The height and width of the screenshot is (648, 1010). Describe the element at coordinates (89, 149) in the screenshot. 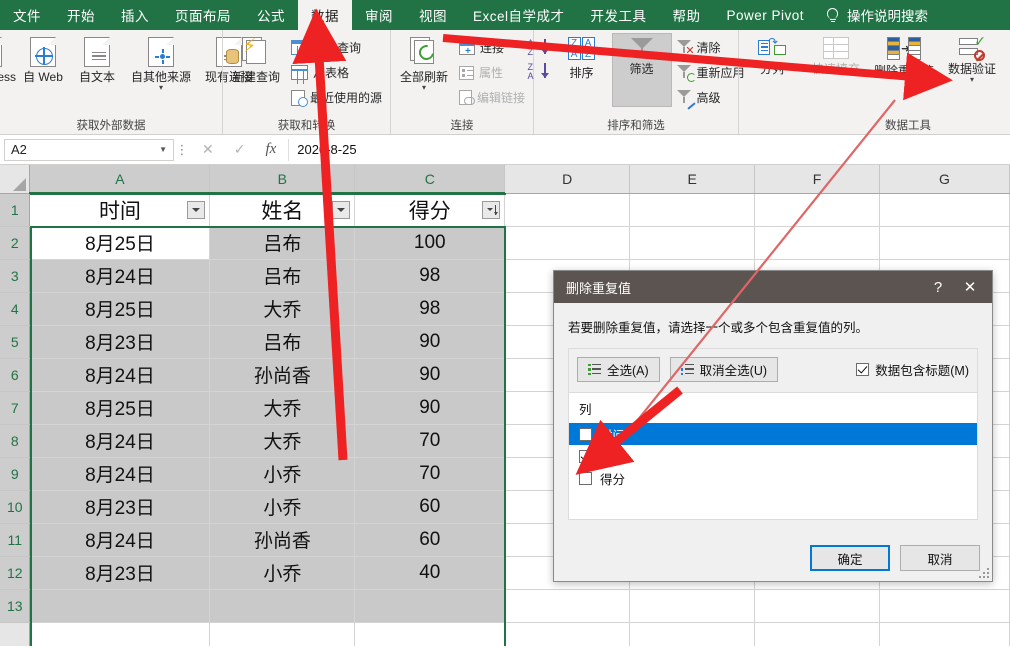

I see `name-box: A2 ▼` at that location.